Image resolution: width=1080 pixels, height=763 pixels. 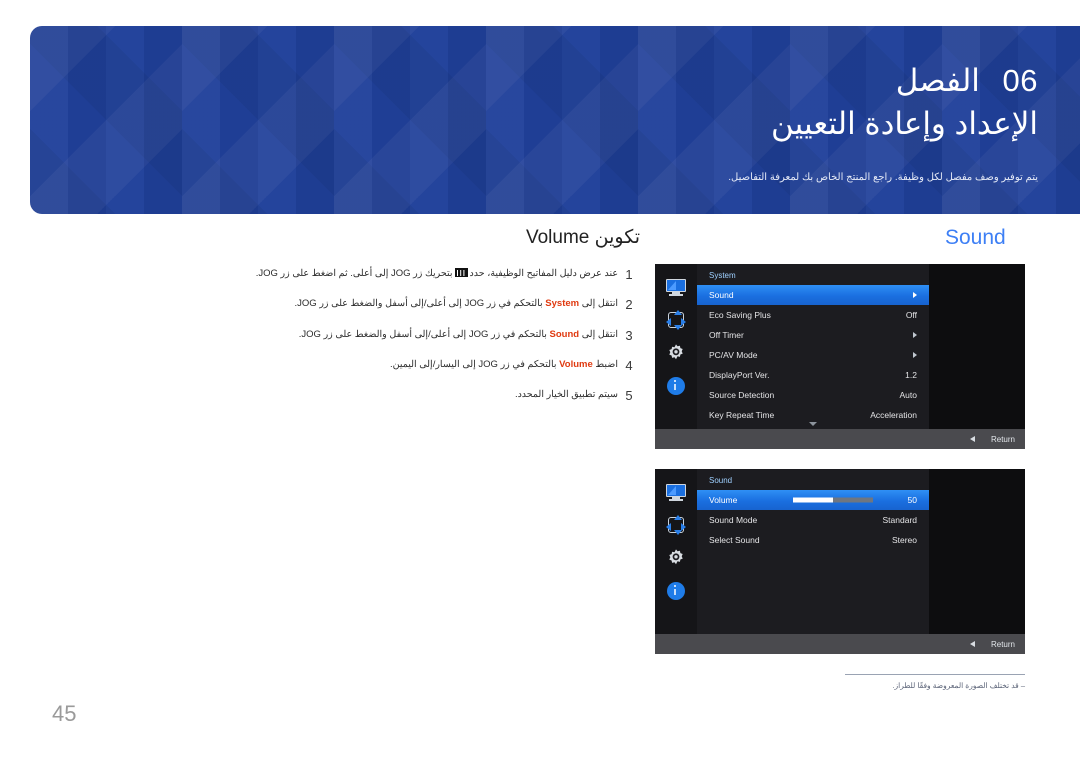 What do you see at coordinates (813, 424) in the screenshot?
I see `chevron-down-icon` at bounding box center [813, 424].